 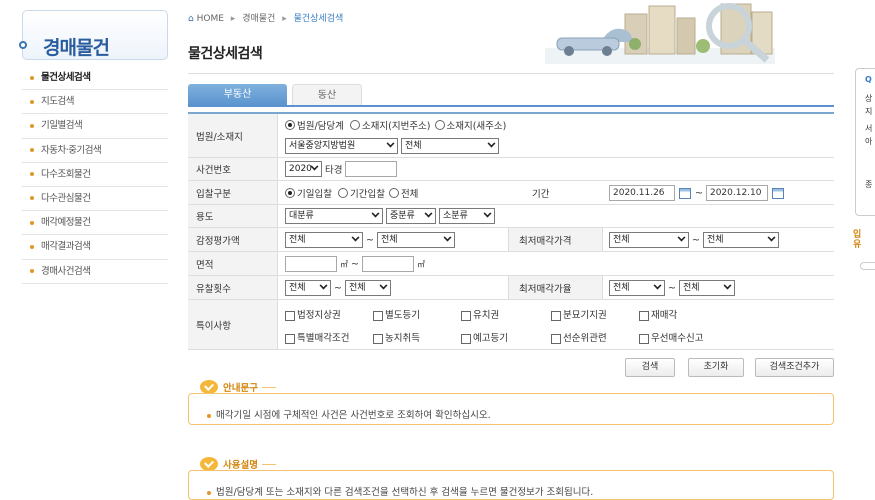 What do you see at coordinates (660, 33) in the screenshot?
I see `header-illustration` at bounding box center [660, 33].